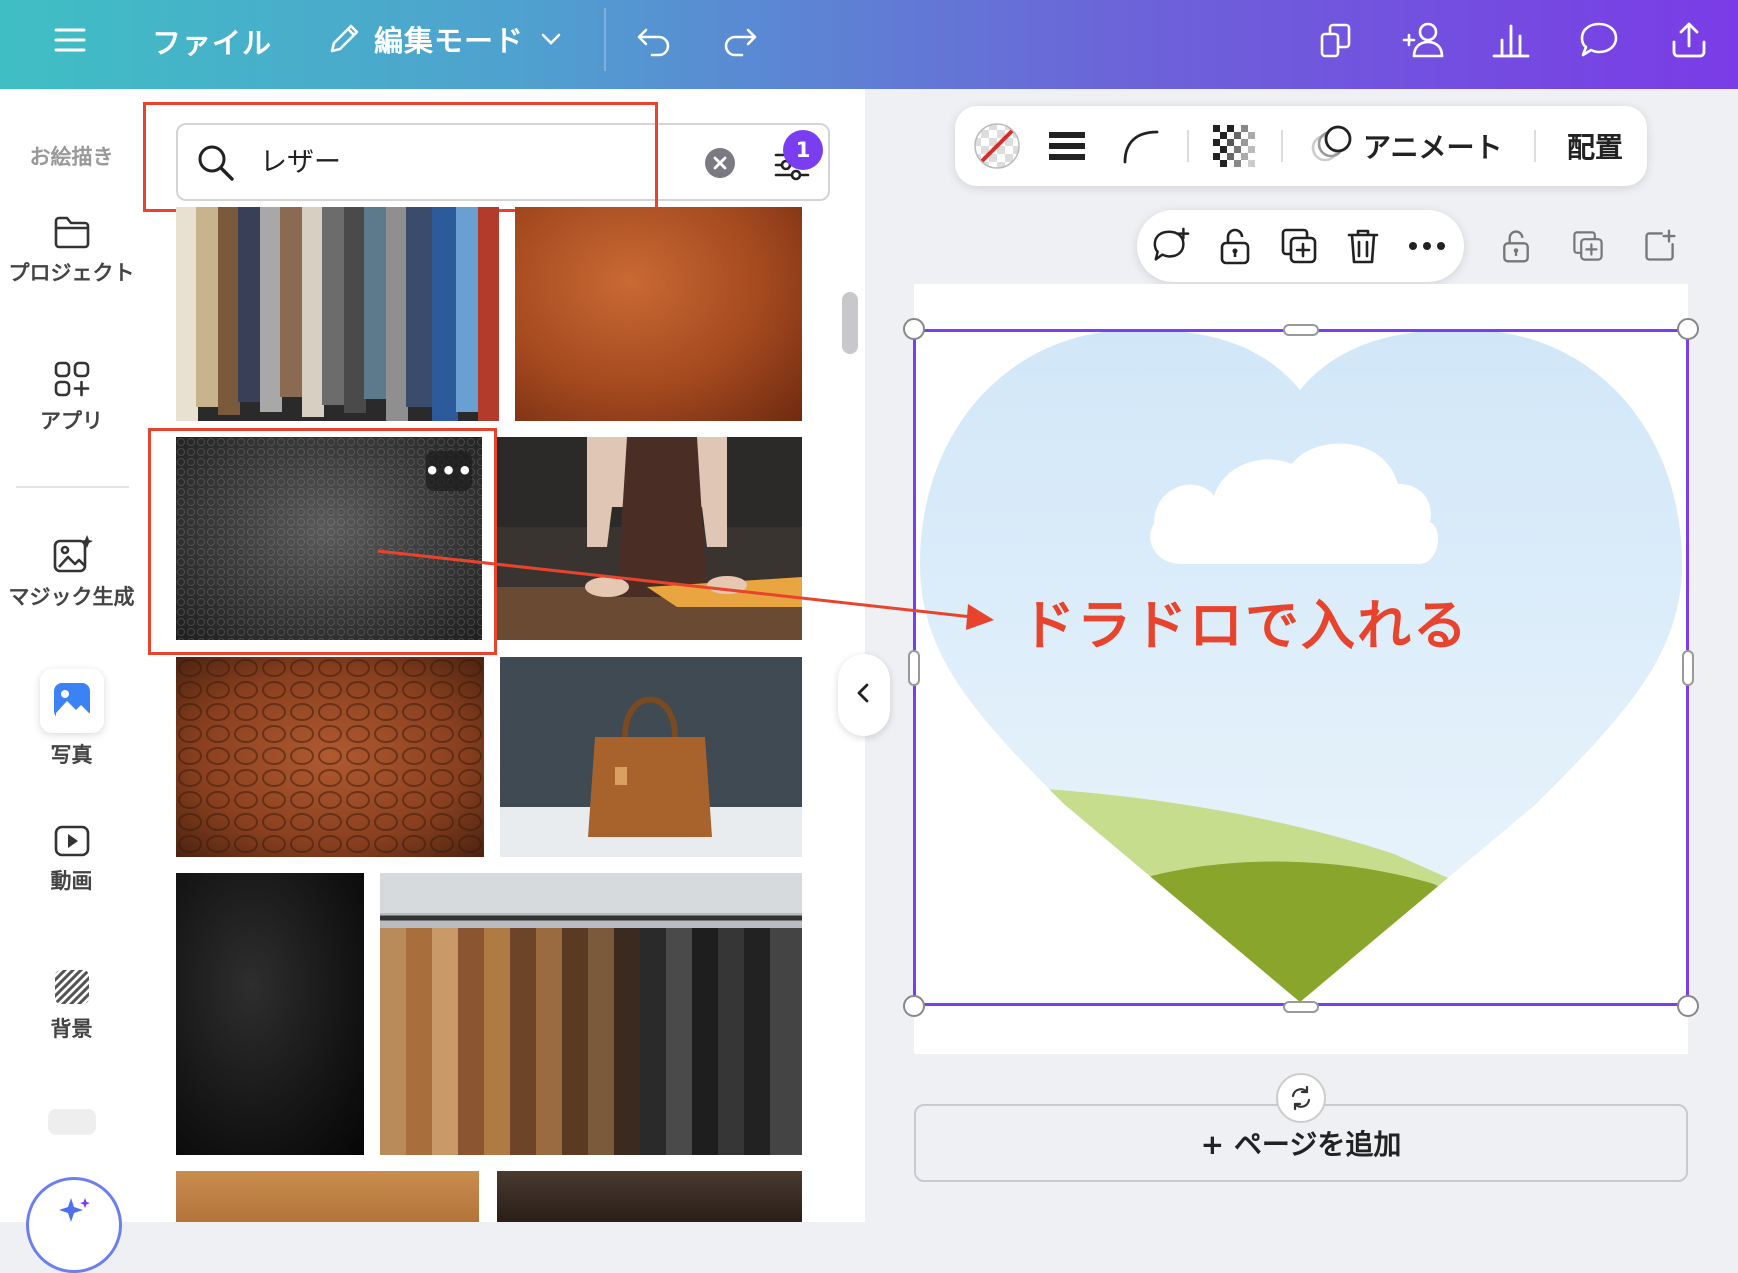 The height and width of the screenshot is (1273, 1738). I want to click on resize-handle-left, so click(914, 668).